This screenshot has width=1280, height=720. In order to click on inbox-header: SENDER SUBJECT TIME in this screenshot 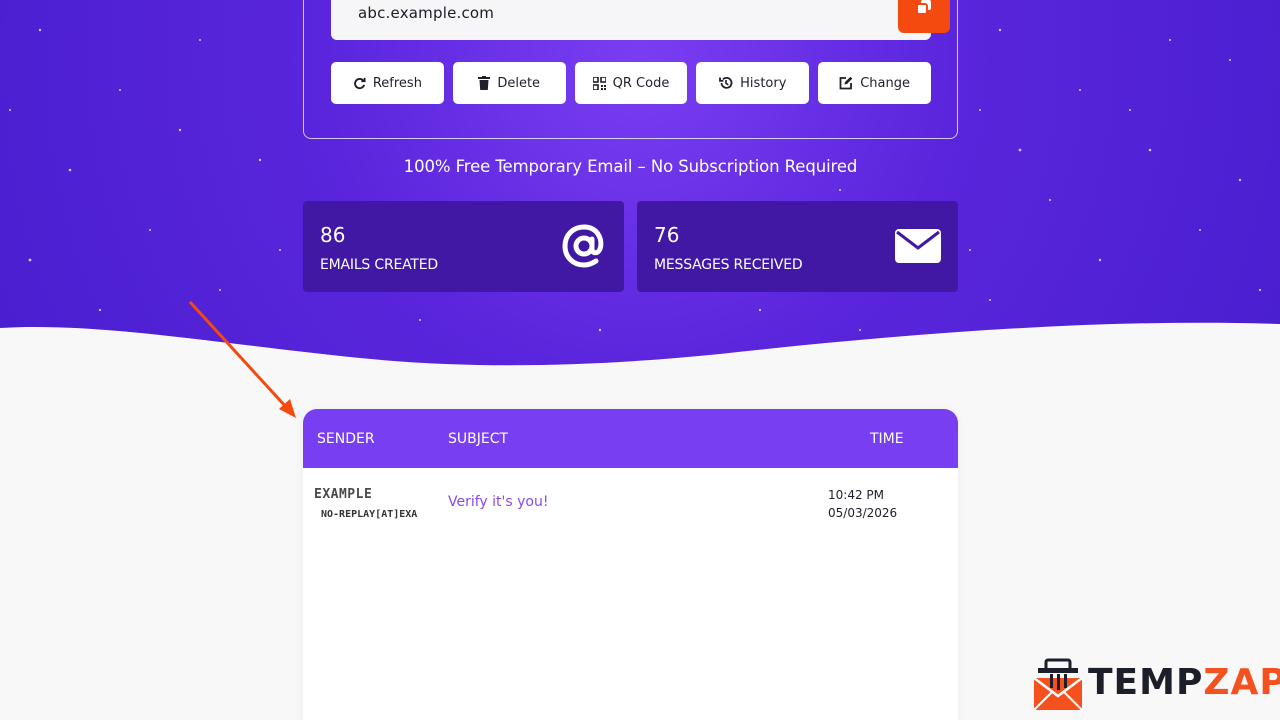, I will do `click(630, 438)`.